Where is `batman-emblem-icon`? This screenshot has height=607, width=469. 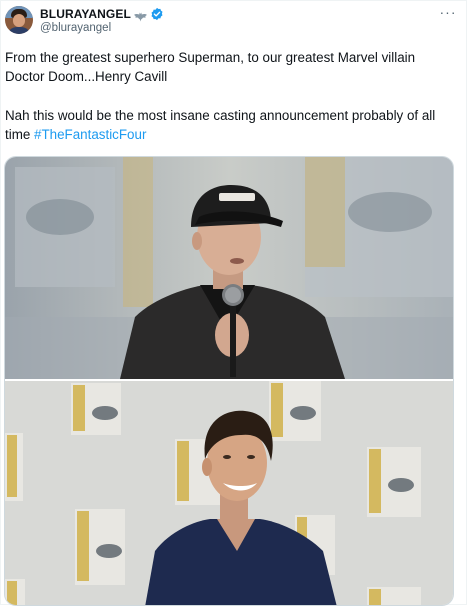
batman-emblem-icon is located at coordinates (140, 15).